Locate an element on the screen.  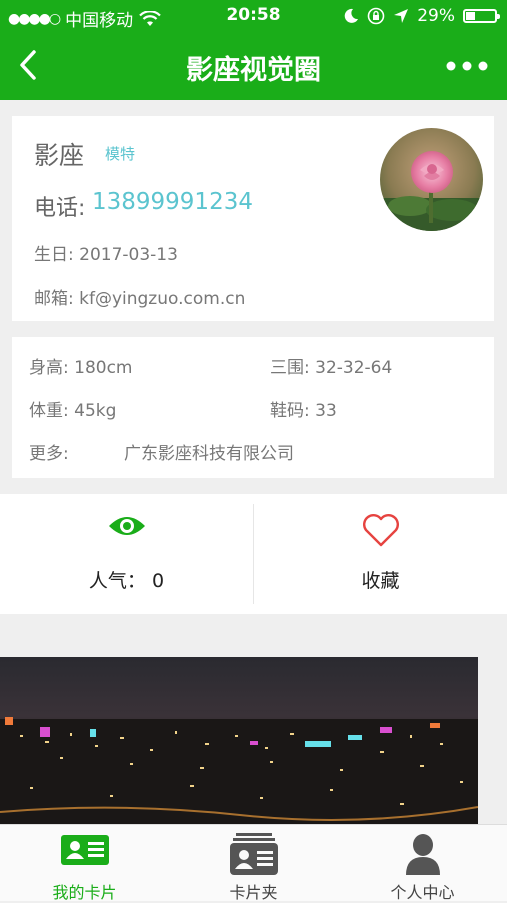
tab-label: 卡片夹 is located at coordinates (253, 892).